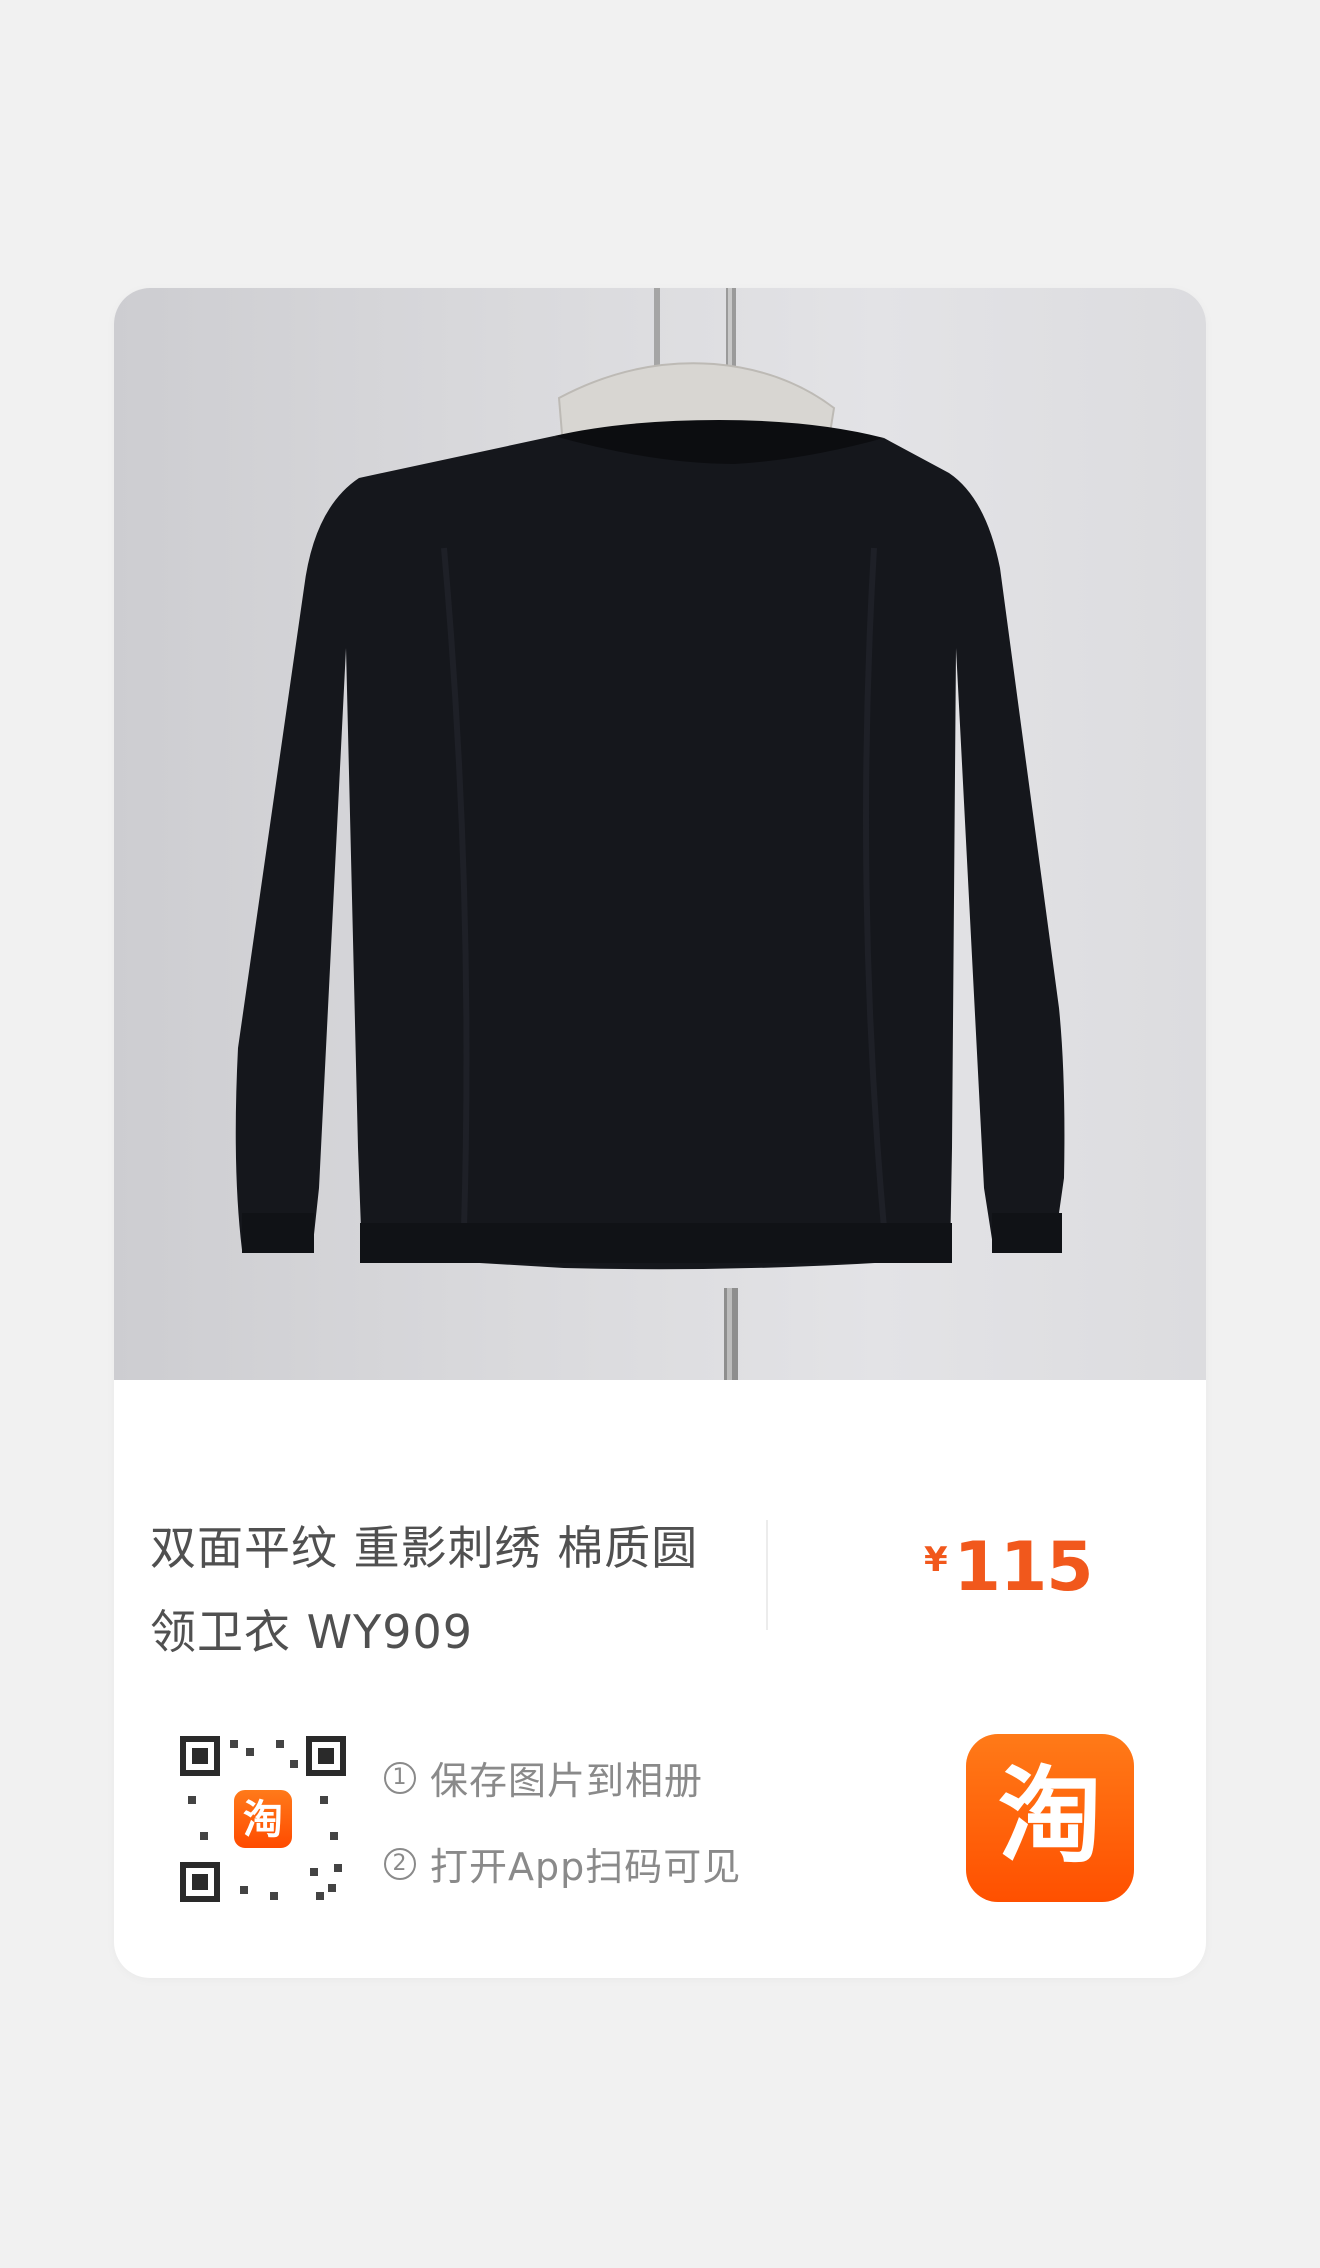 The width and height of the screenshot is (1320, 2268). I want to click on instruction-step-2: 2 打开App扫码可见, so click(562, 1863).